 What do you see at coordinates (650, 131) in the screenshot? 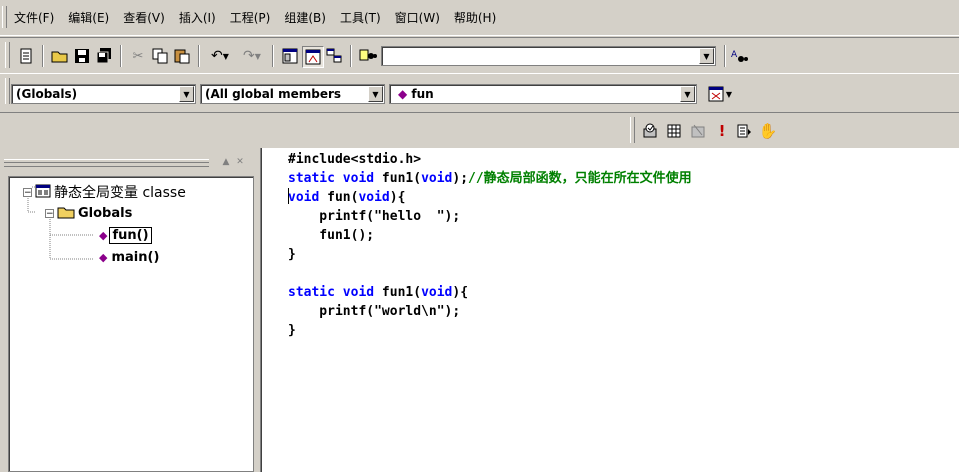
I see `compile-icon` at bounding box center [650, 131].